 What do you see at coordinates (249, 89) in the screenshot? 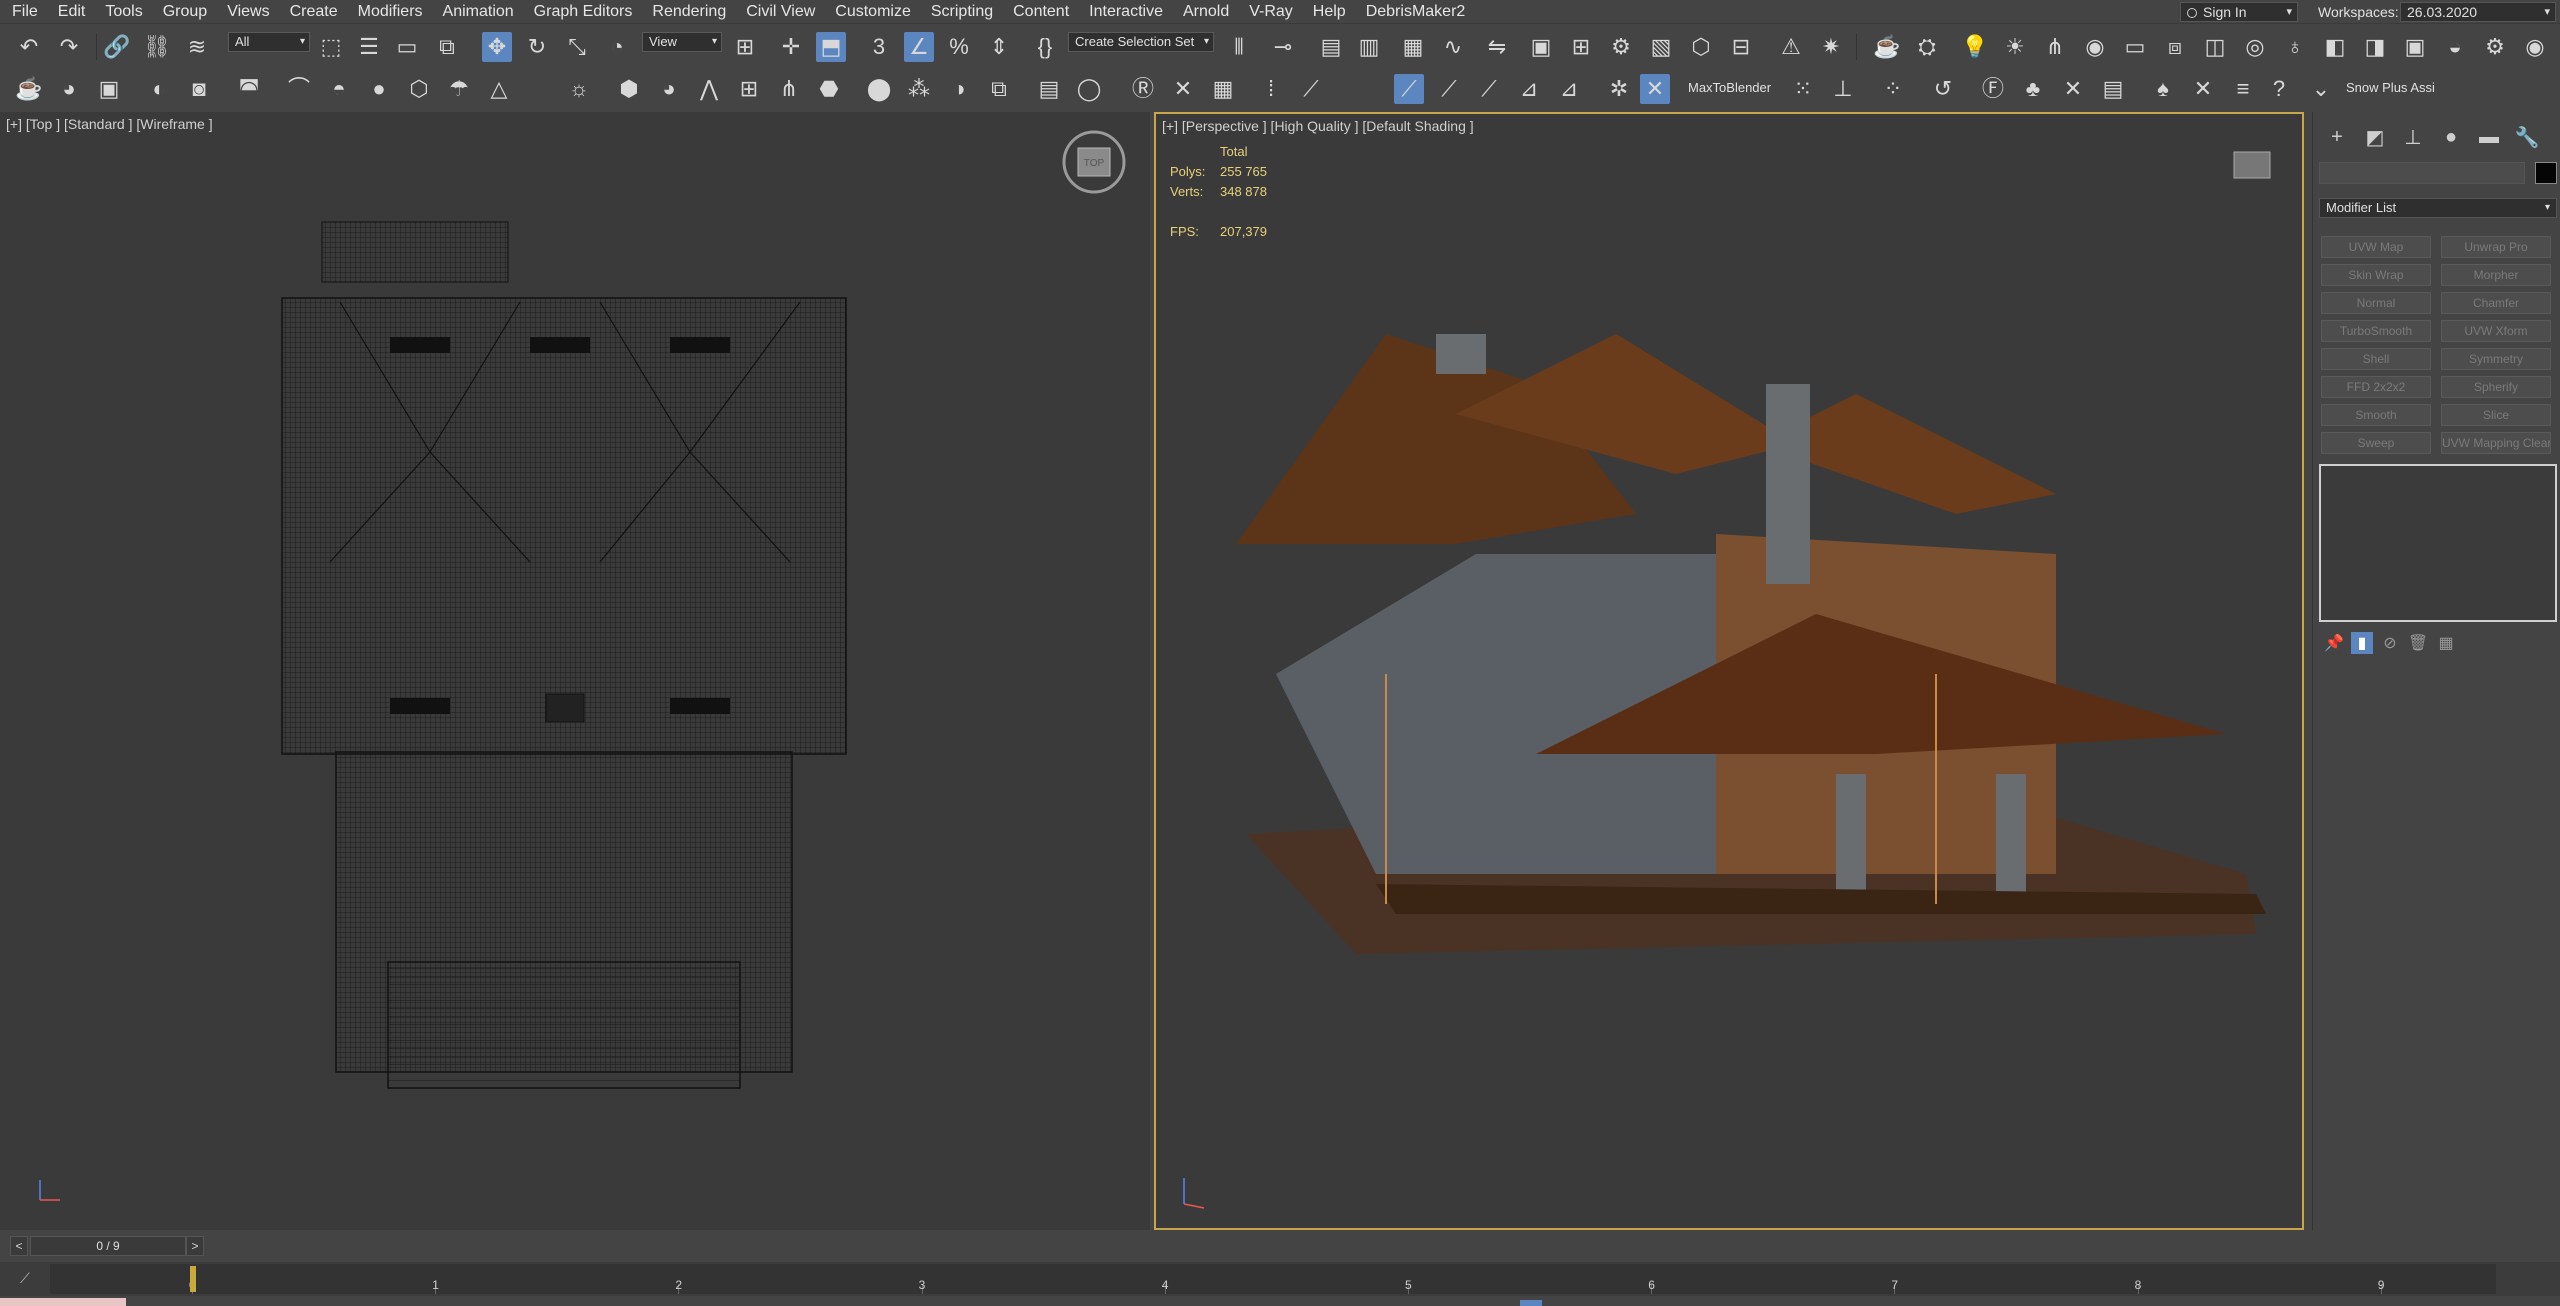
I see `render-camera-icon: ◚` at bounding box center [249, 89].